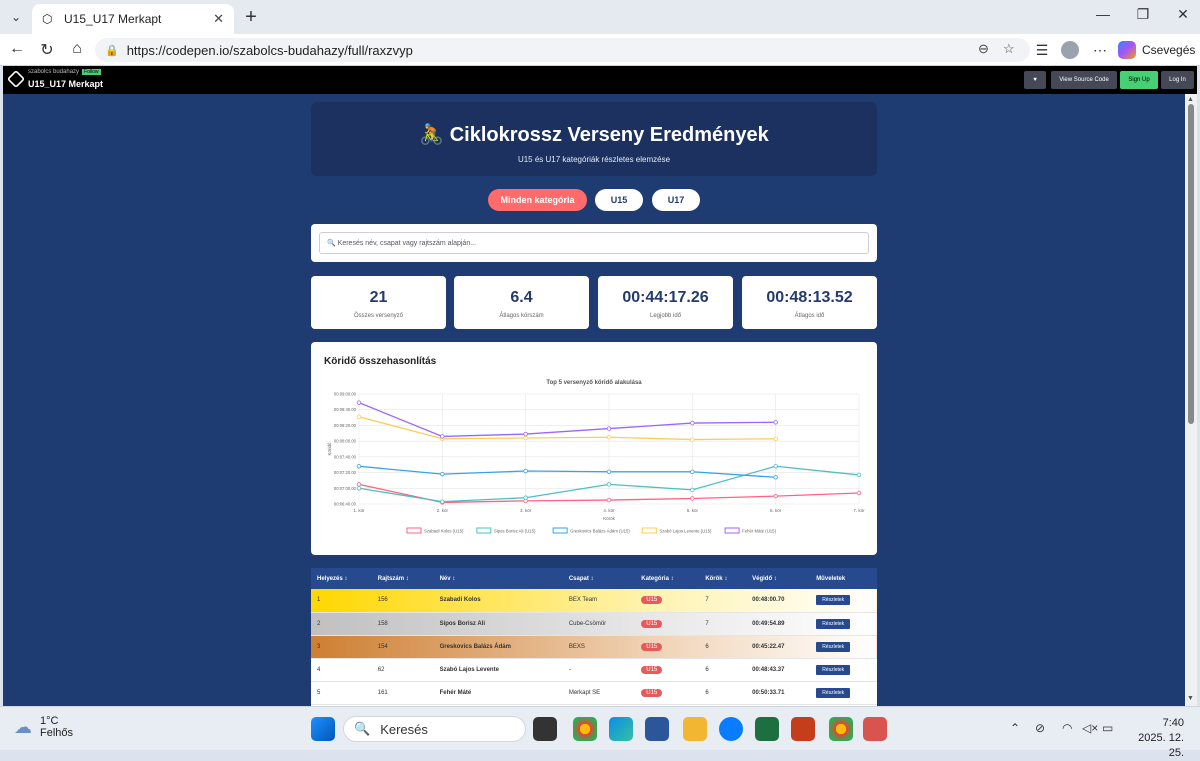  I want to click on start-icon, so click(323, 729).